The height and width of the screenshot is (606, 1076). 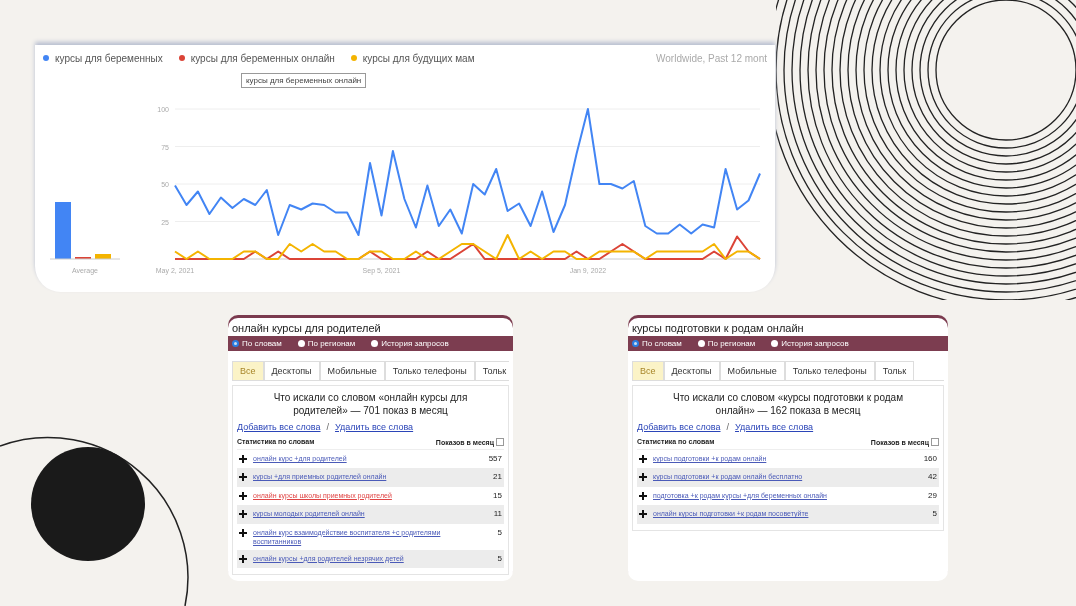 I want to click on legend-label: курсы для беременных, so click(x=109, y=58).